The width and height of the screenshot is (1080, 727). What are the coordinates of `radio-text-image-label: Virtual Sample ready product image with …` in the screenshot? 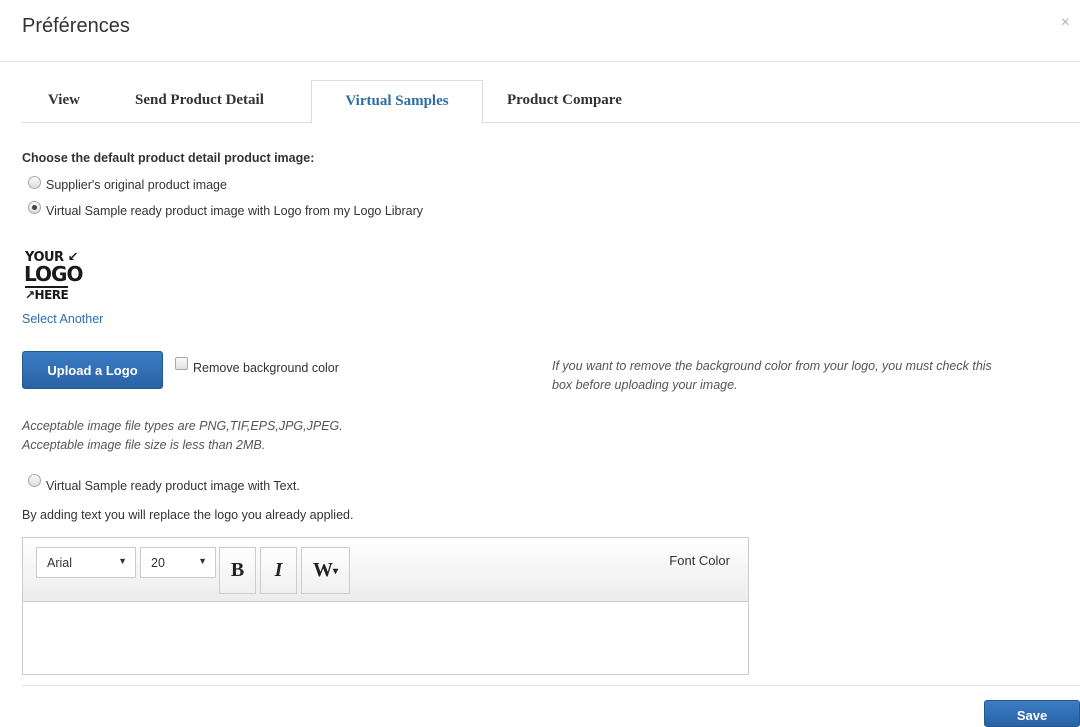 It's located at (173, 486).